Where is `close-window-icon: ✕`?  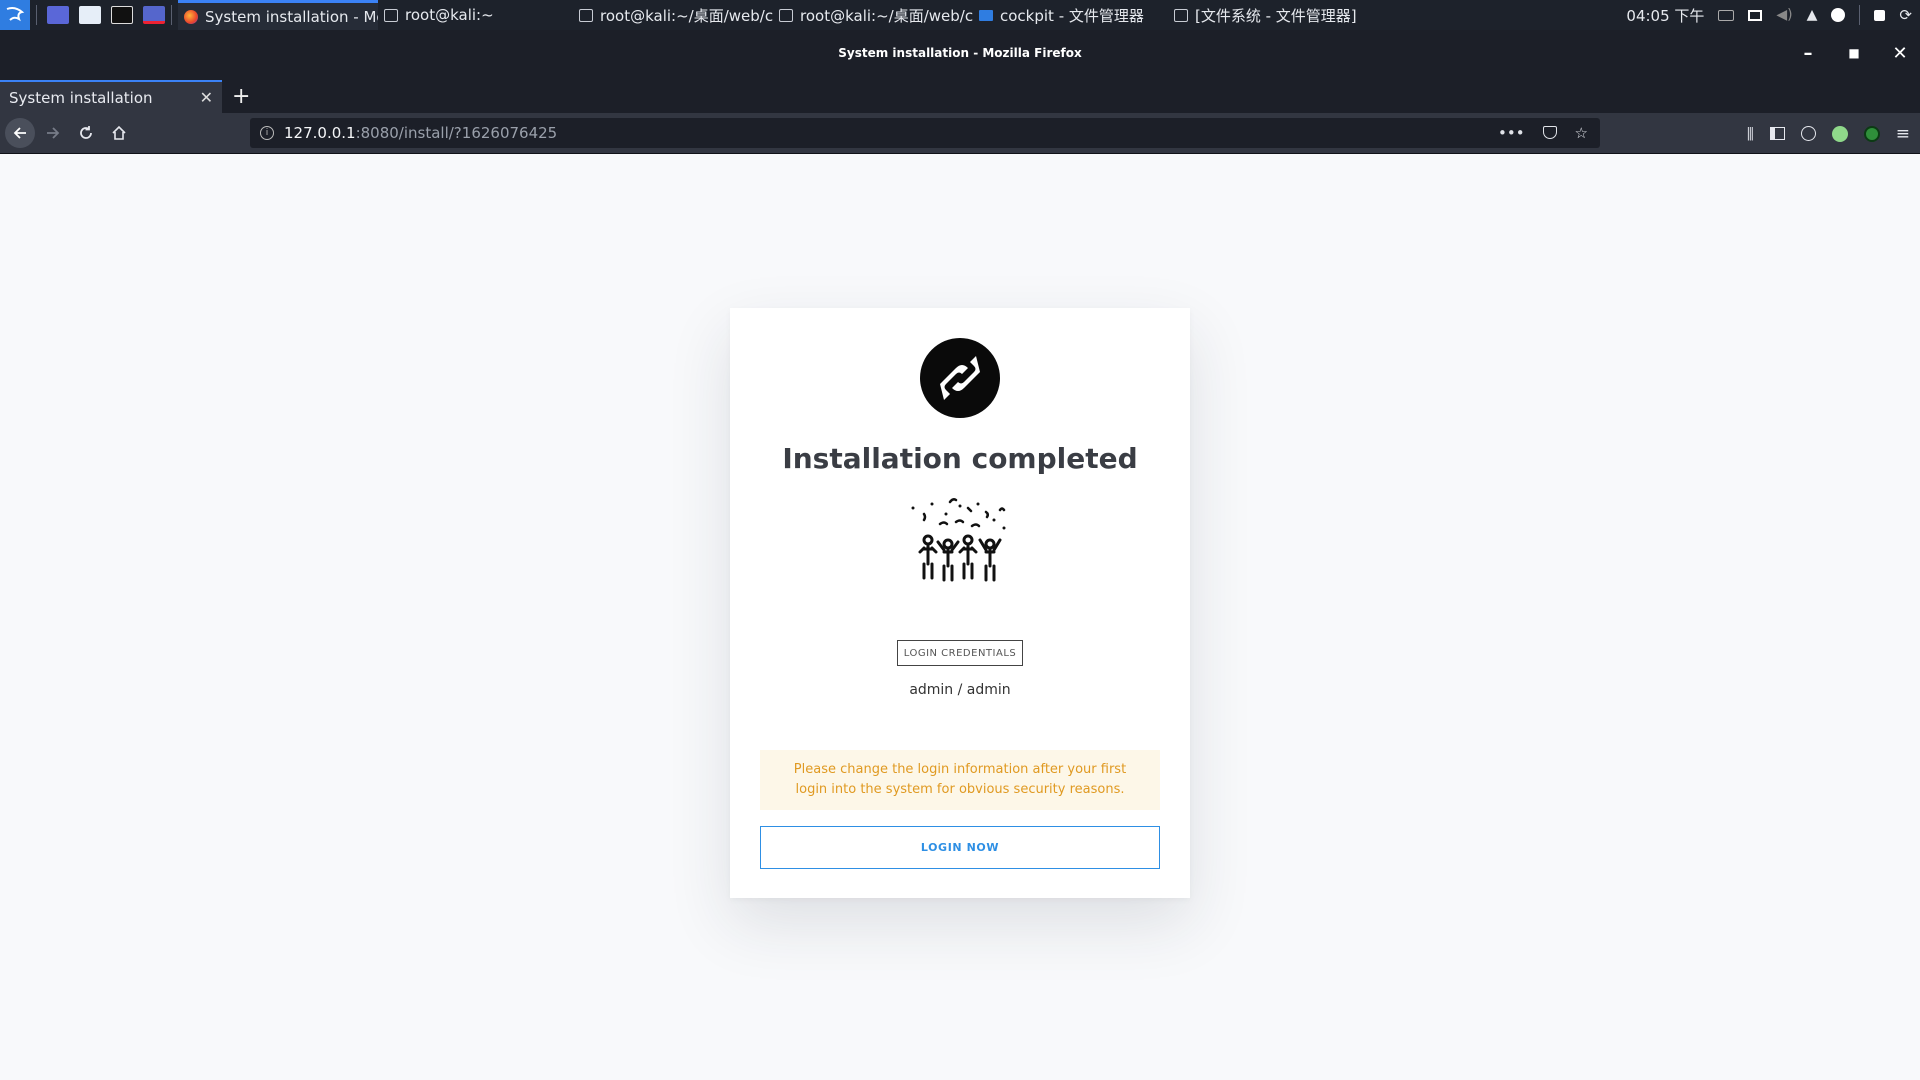
close-window-icon: ✕ is located at coordinates (1900, 53).